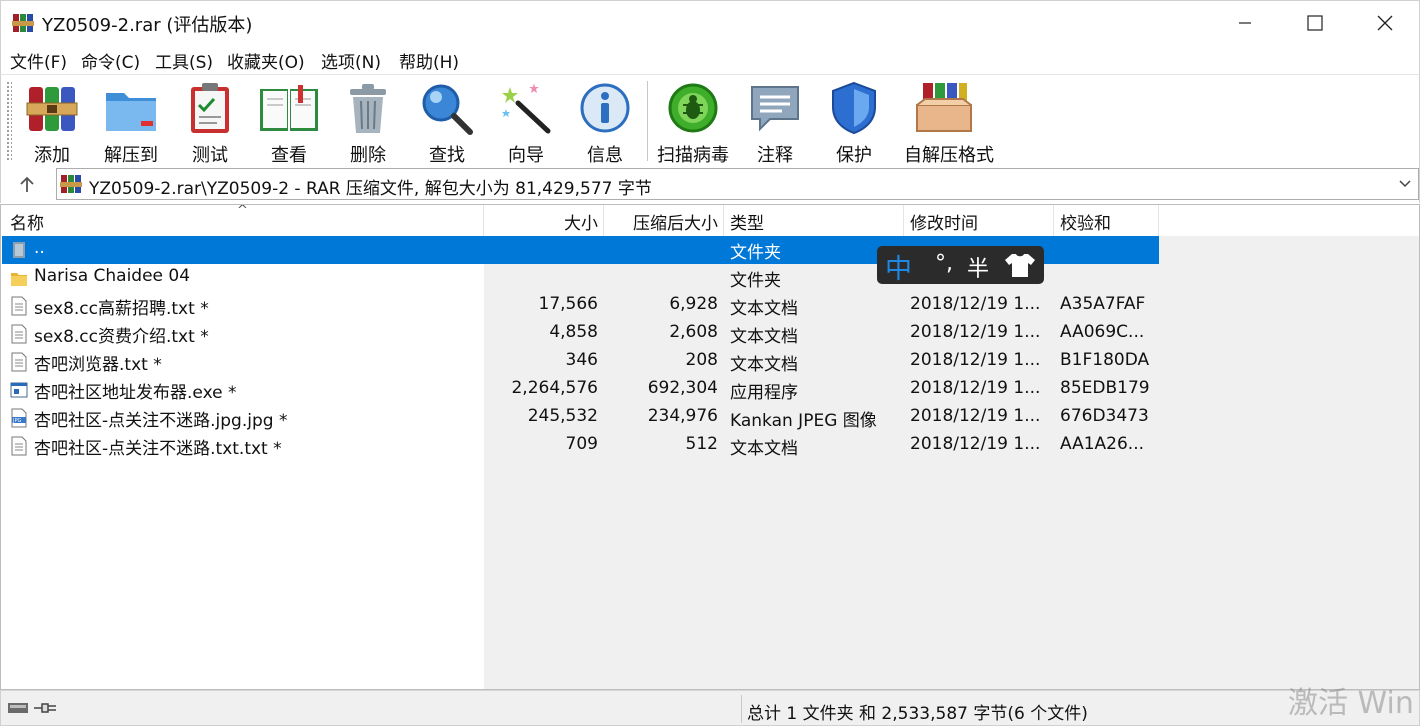 Image resolution: width=1420 pixels, height=726 pixels. Describe the element at coordinates (27, 185) in the screenshot. I see `up-folder-button` at that location.